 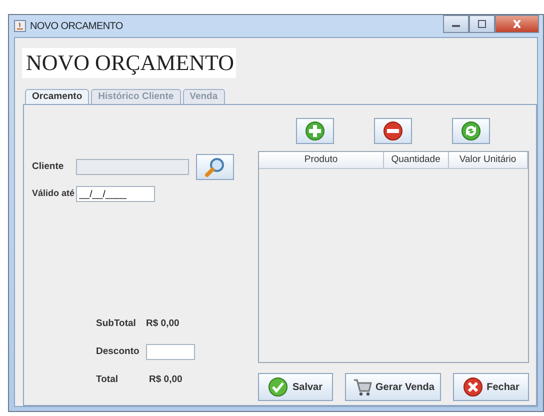 I want to click on add-icon, so click(x=315, y=131).